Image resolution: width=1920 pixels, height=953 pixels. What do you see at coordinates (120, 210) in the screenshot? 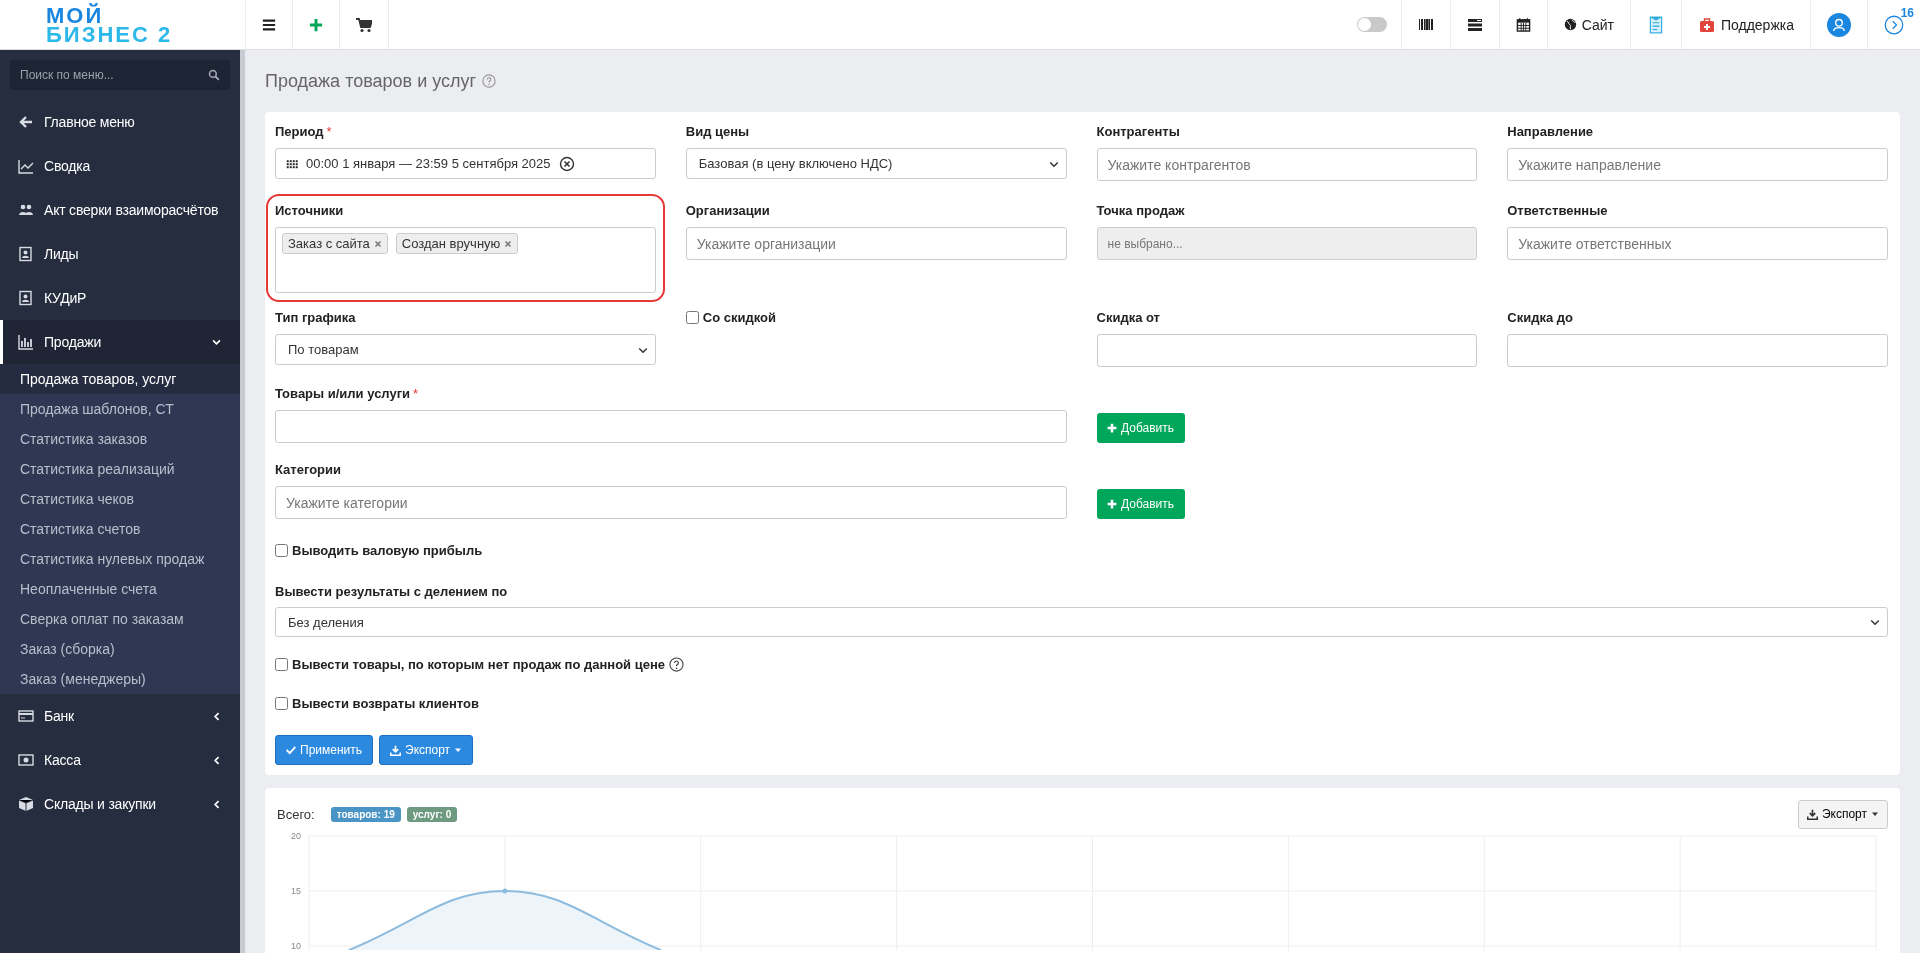
I see `sidebar-item: Акт сверки взаиморасчётов` at bounding box center [120, 210].